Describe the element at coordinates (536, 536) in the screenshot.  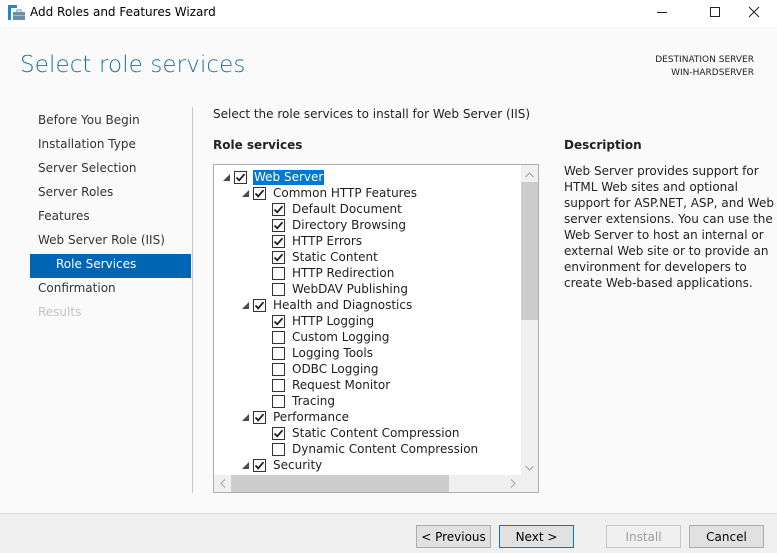
I see `next-button: Next >` at that location.